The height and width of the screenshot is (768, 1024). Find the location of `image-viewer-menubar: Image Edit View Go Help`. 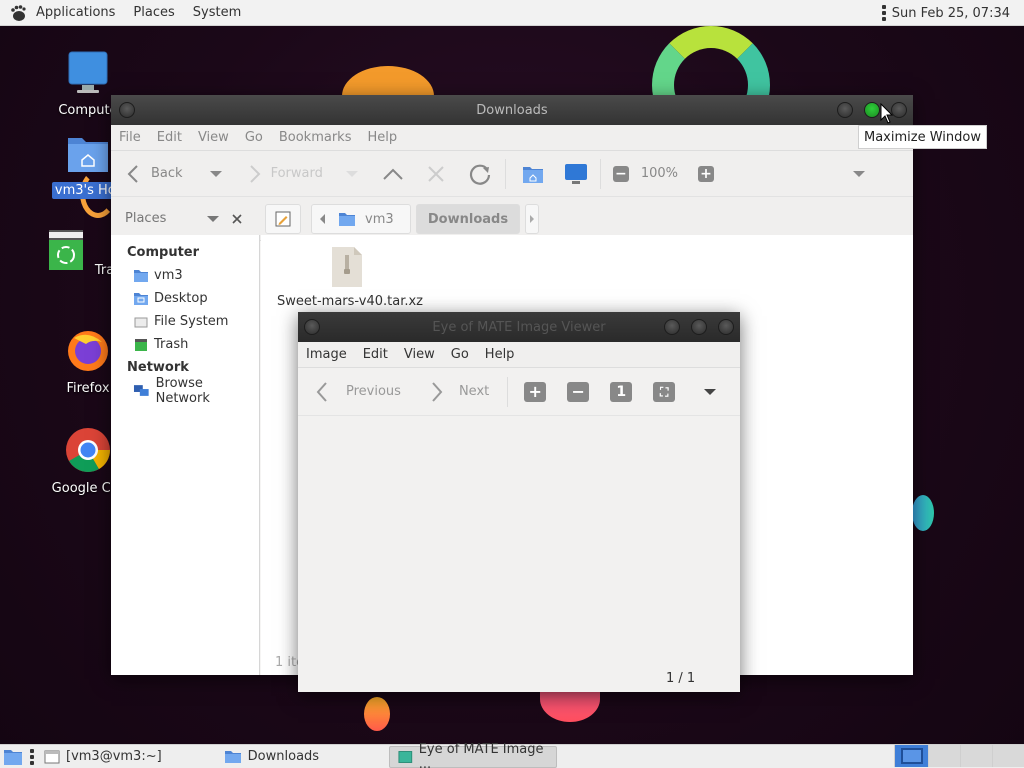

image-viewer-menubar: Image Edit View Go Help is located at coordinates (519, 355).